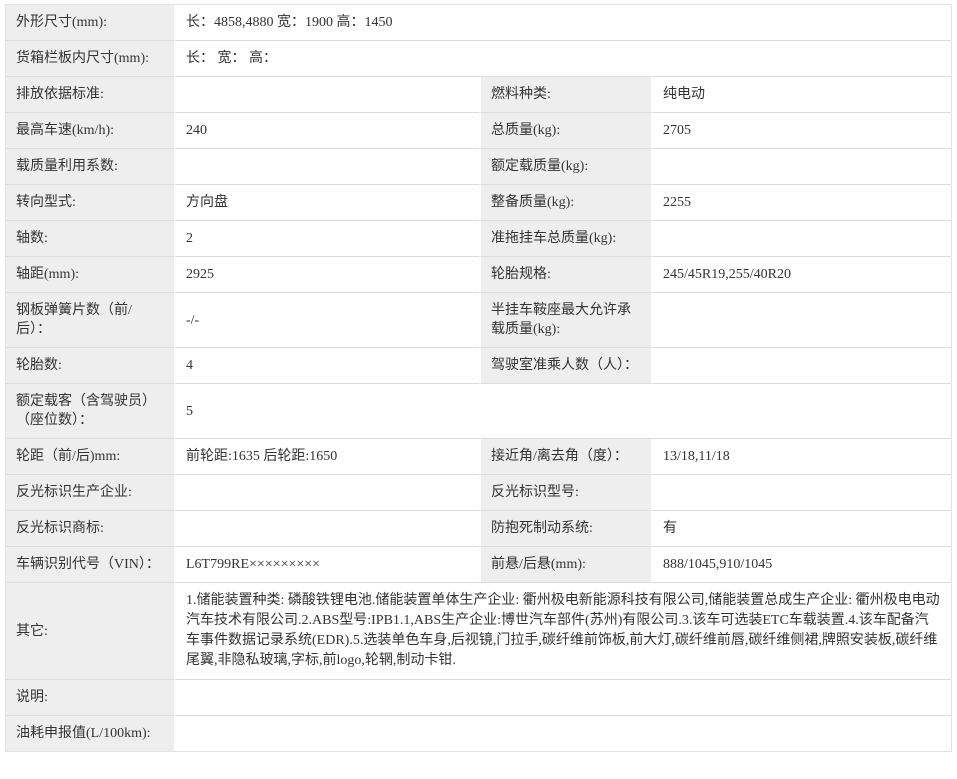  Describe the element at coordinates (801, 95) in the screenshot. I see `field-value: 纯电动` at that location.